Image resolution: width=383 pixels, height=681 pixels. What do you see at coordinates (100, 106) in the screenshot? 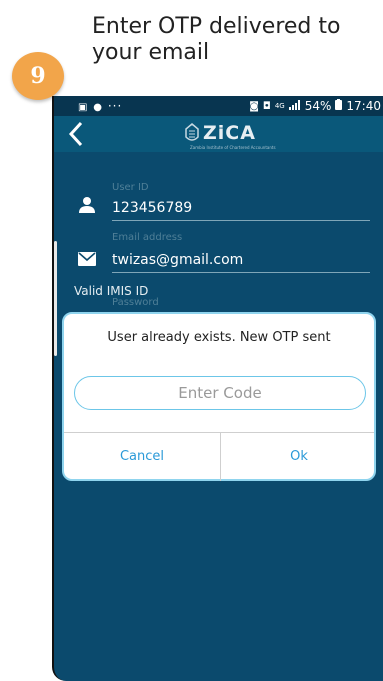
I see `status-notification-icons: ▣ ● ···` at bounding box center [100, 106].